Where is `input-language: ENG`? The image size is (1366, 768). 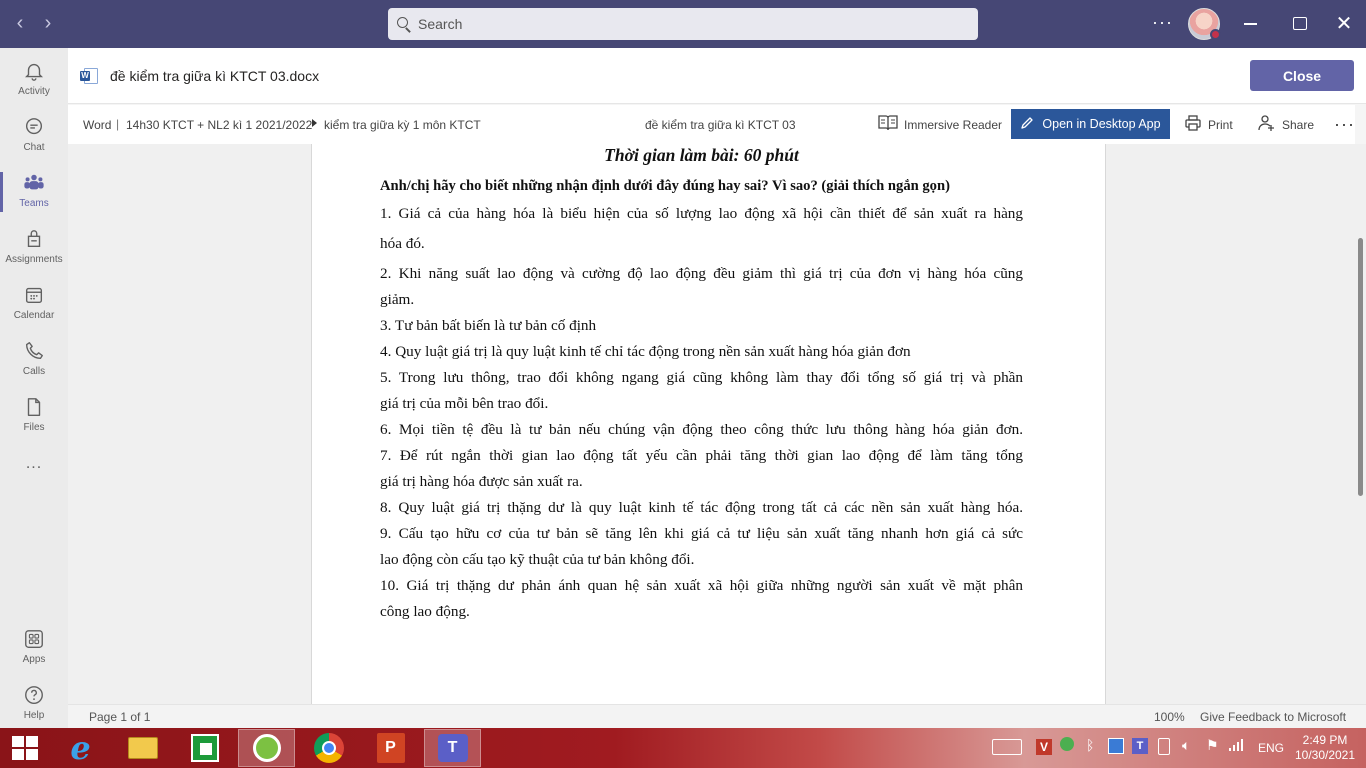
input-language: ENG is located at coordinates (1271, 748).